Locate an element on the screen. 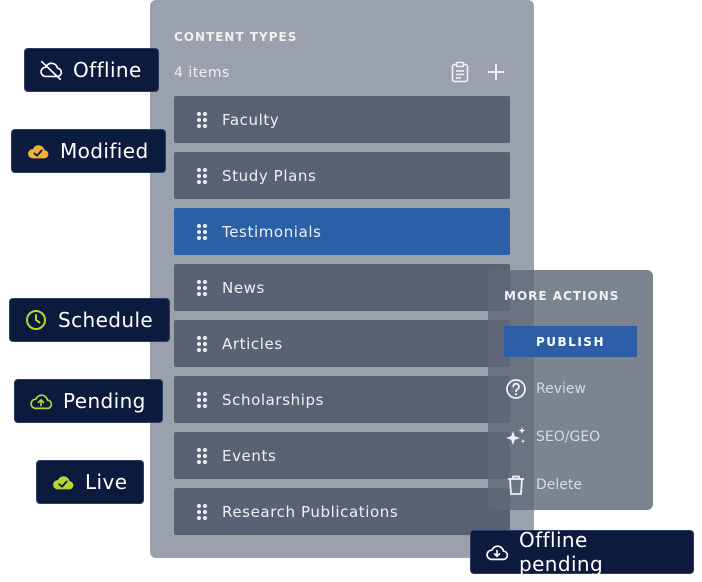 This screenshot has height=582, width=702. list-item-articles: Articles is located at coordinates (342, 343).